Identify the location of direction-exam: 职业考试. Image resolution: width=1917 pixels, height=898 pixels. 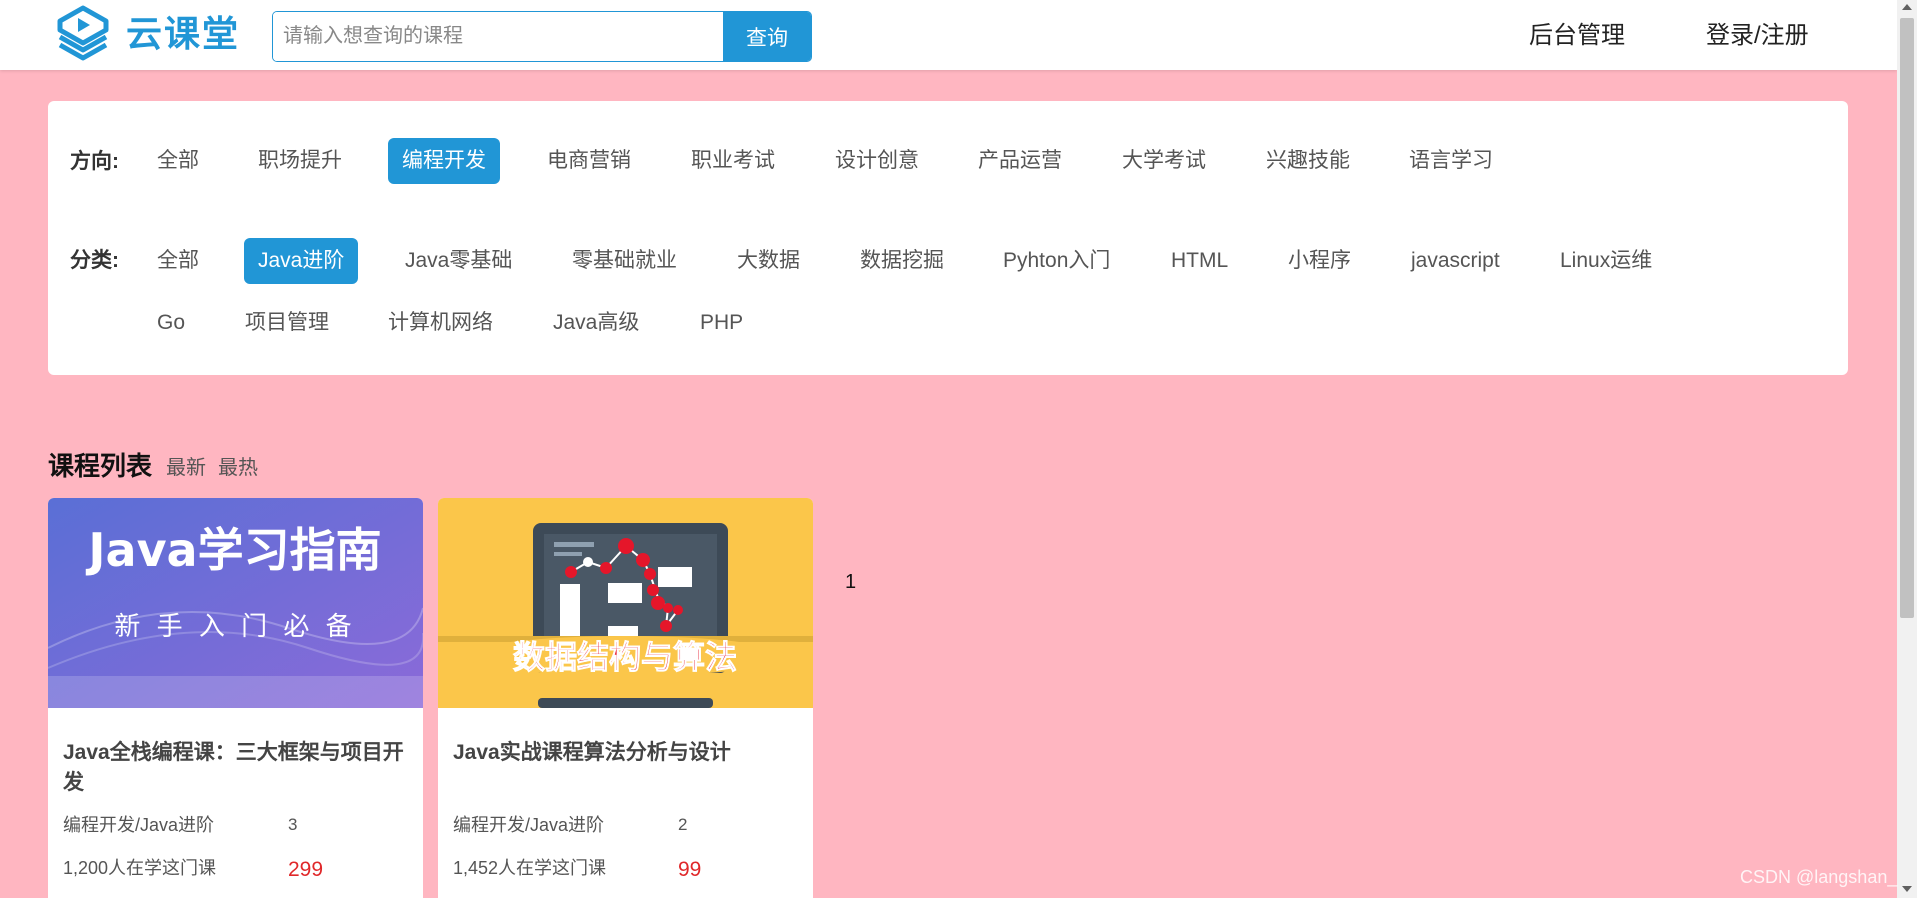
(733, 161).